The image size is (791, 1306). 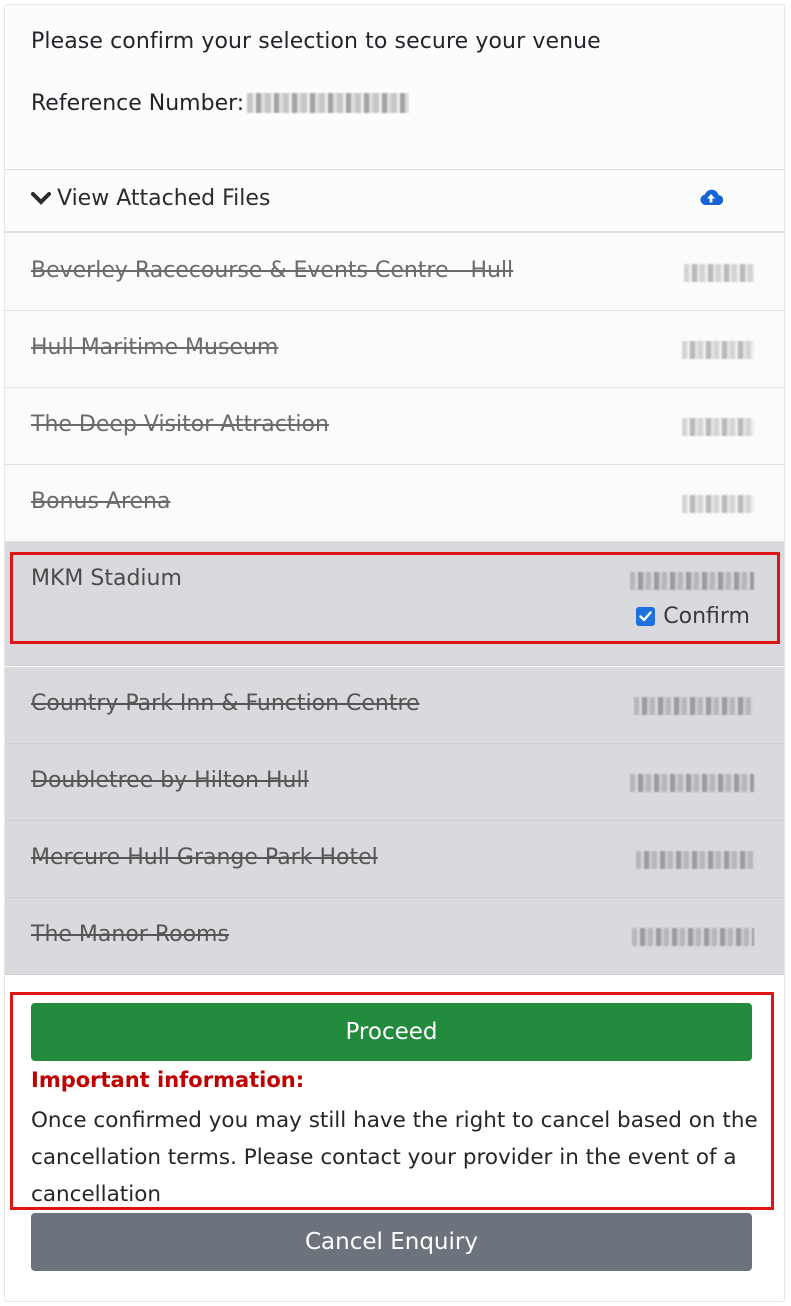 What do you see at coordinates (394, 859) in the screenshot?
I see `venue-row: Mercure Hull Grange Park Hotel` at bounding box center [394, 859].